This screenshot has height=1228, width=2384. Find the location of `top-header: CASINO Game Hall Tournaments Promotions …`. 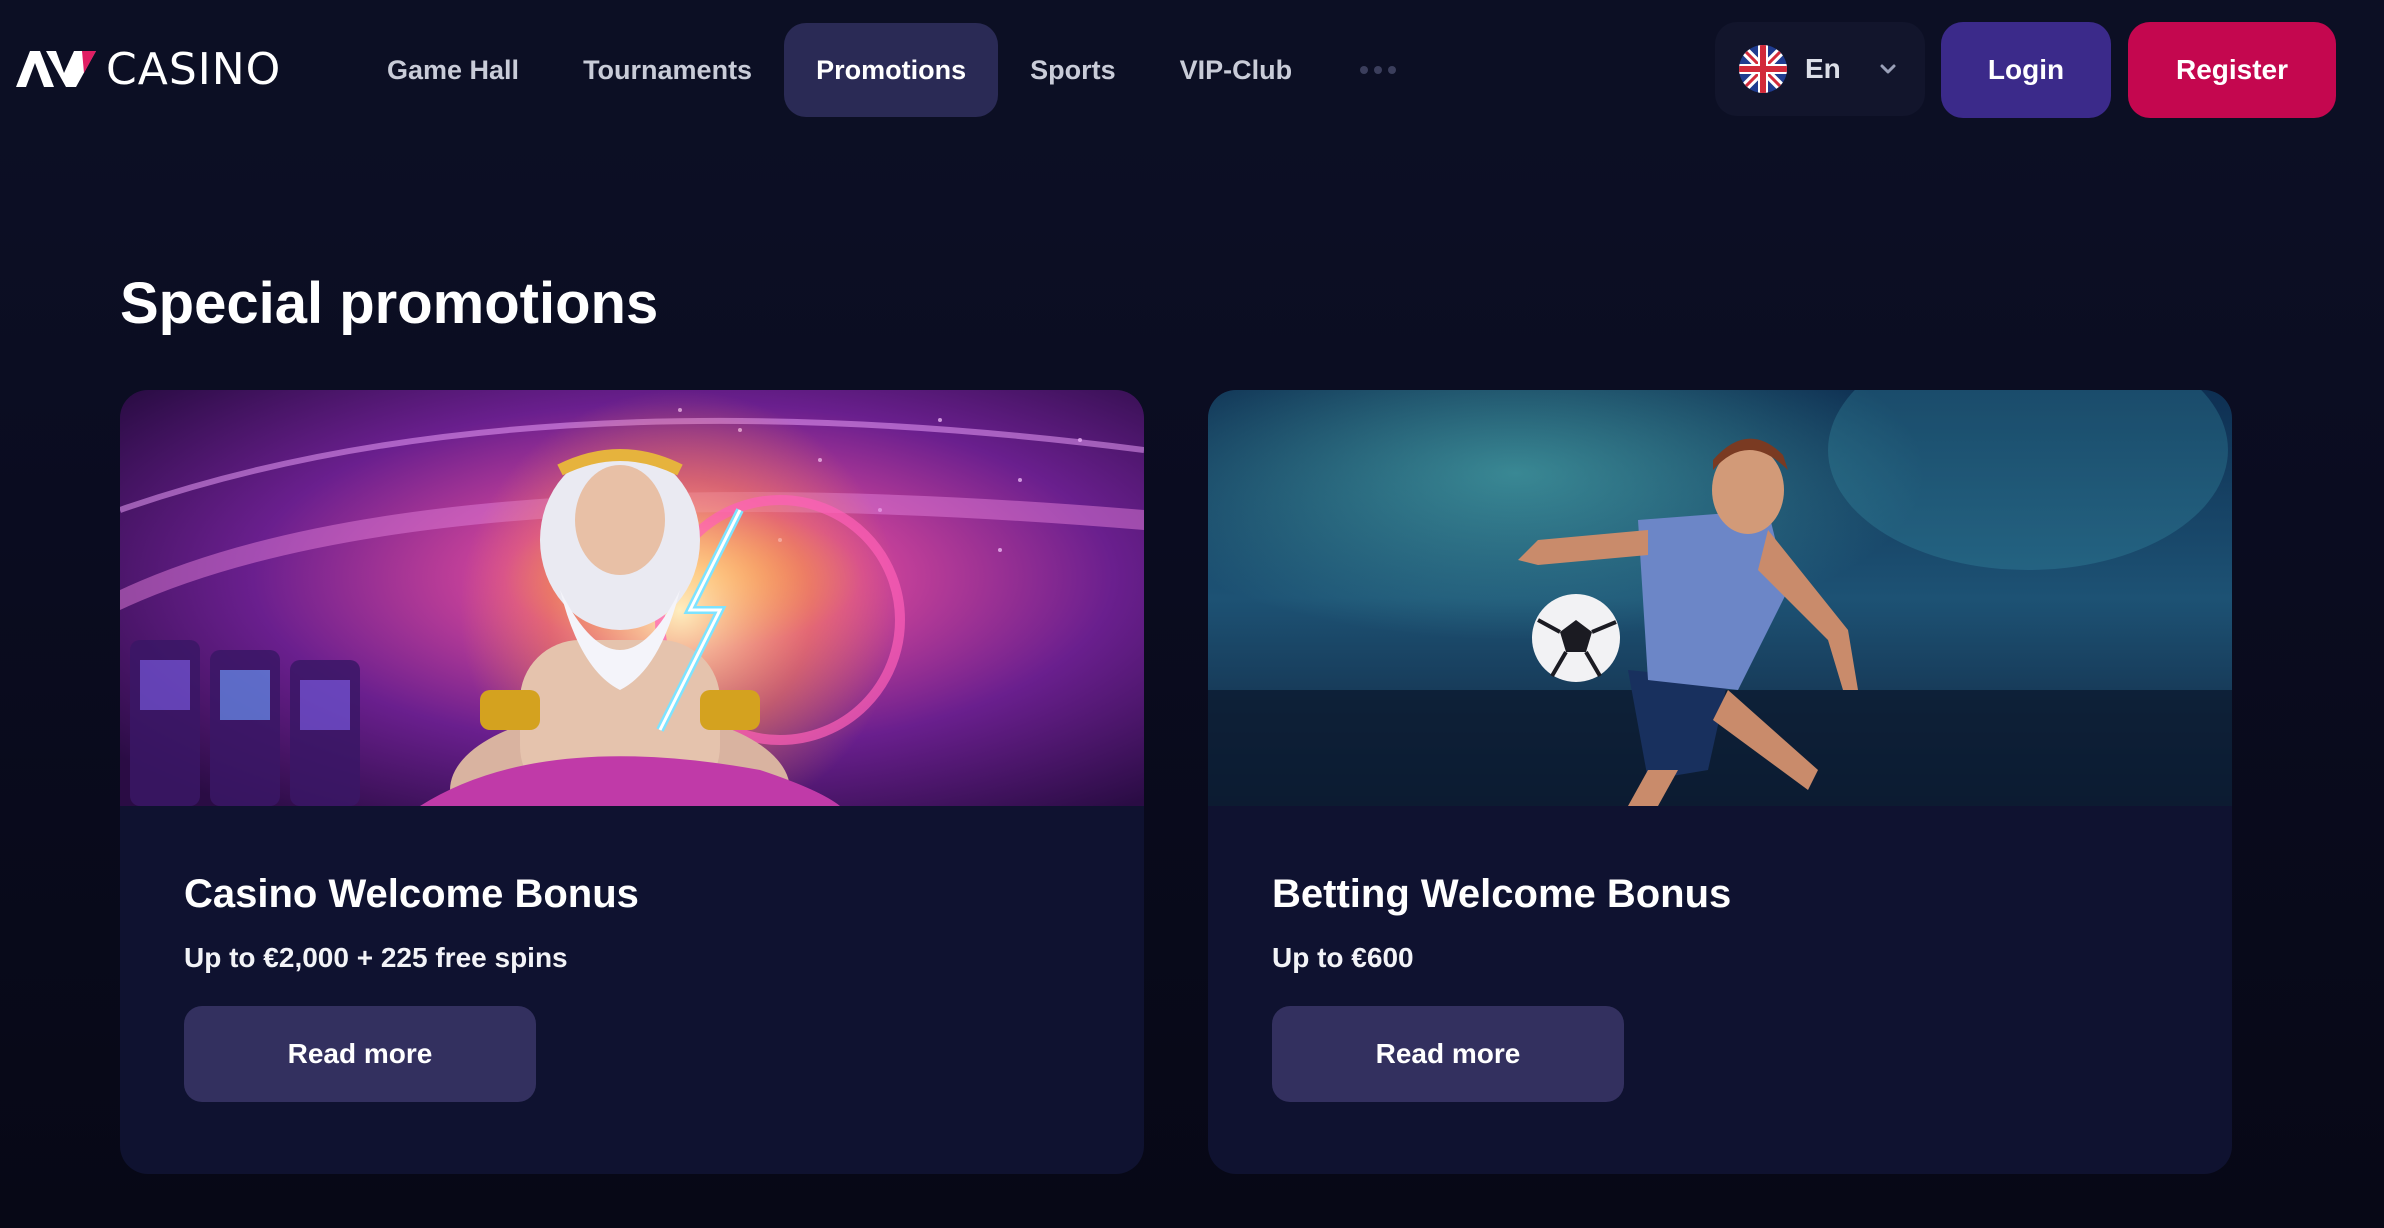

top-header: CASINO Game Hall Tournaments Promotions … is located at coordinates (1192, 70).